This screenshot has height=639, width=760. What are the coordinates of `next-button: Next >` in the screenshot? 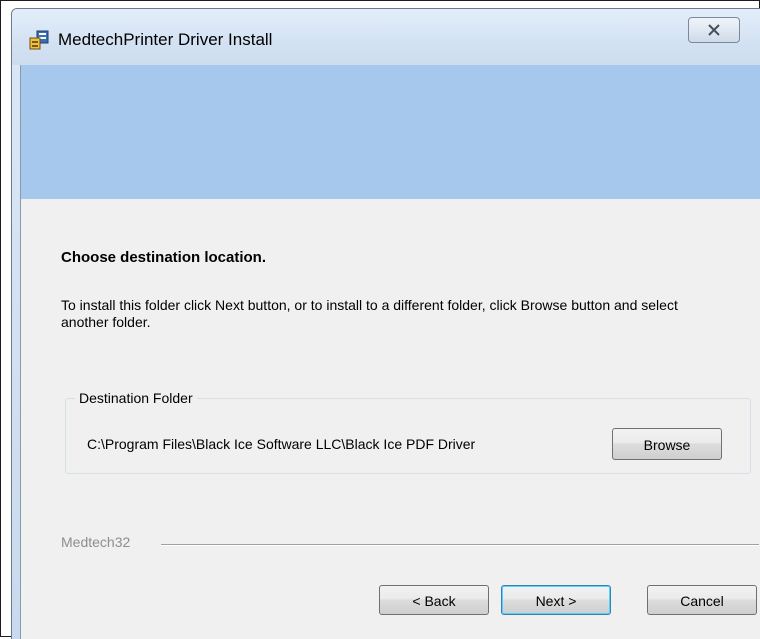 It's located at (556, 600).